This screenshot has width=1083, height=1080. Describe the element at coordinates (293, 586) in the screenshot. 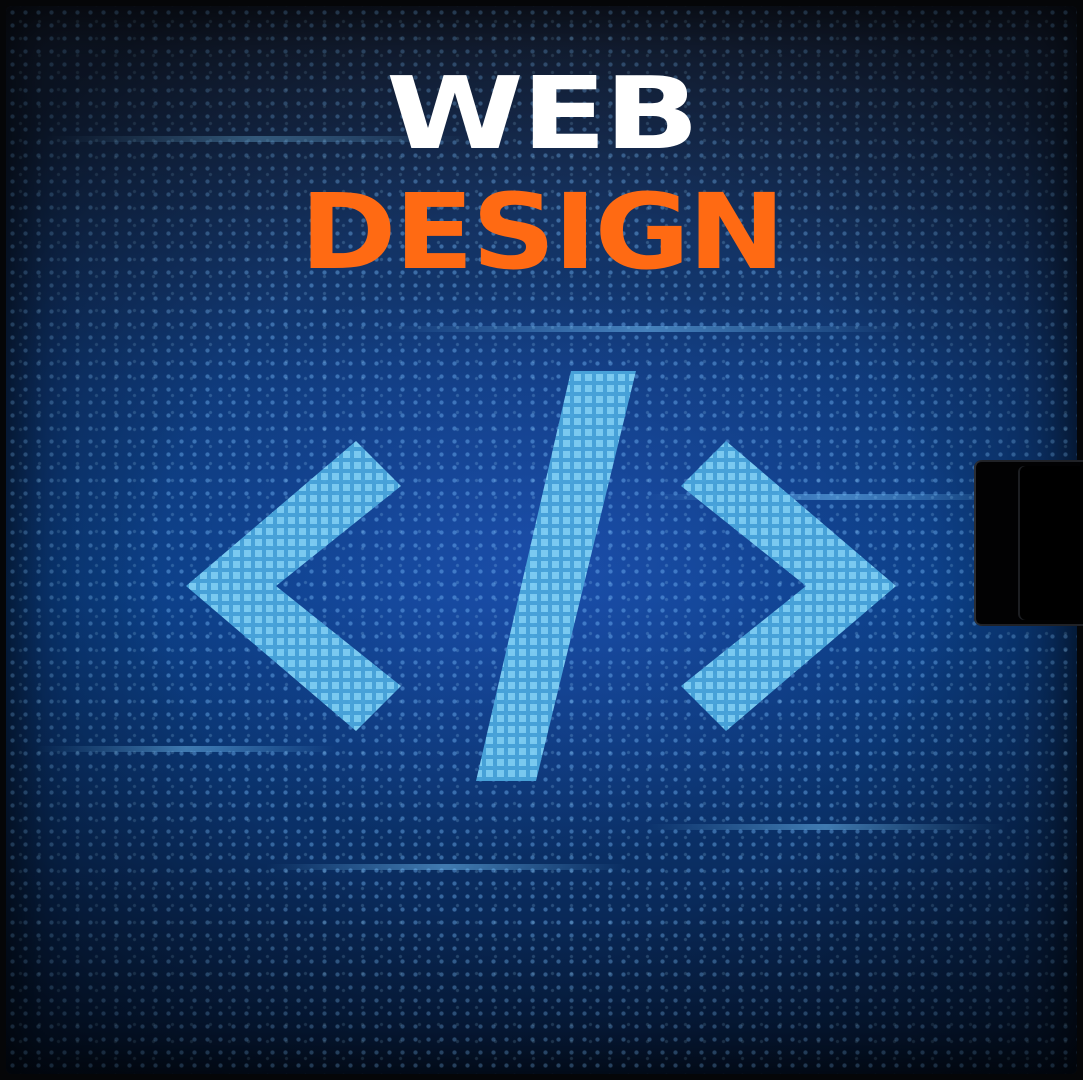

I see `left-angle-bracket` at that location.